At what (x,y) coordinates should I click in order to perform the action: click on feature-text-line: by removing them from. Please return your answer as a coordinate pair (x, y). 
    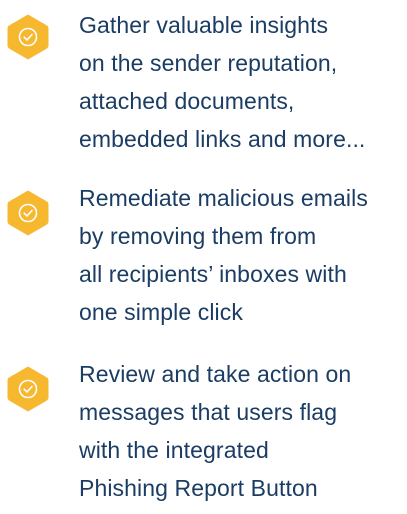
    Looking at the image, I should click on (198, 236).